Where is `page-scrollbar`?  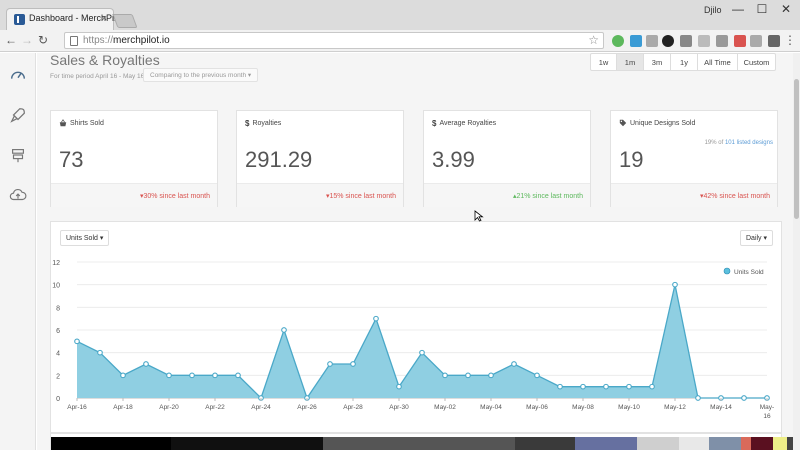
page-scrollbar is located at coordinates (796, 251).